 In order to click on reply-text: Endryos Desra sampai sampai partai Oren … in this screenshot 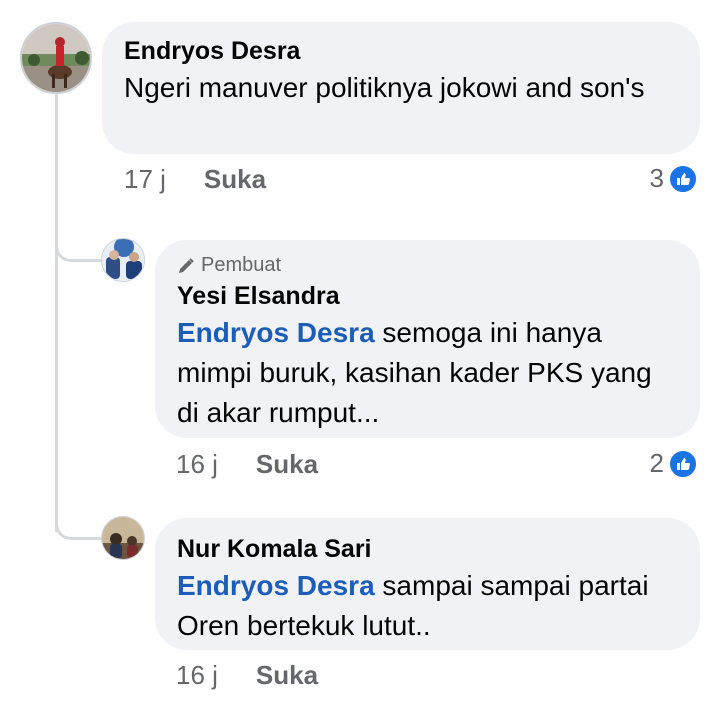, I will do `click(427, 606)`.